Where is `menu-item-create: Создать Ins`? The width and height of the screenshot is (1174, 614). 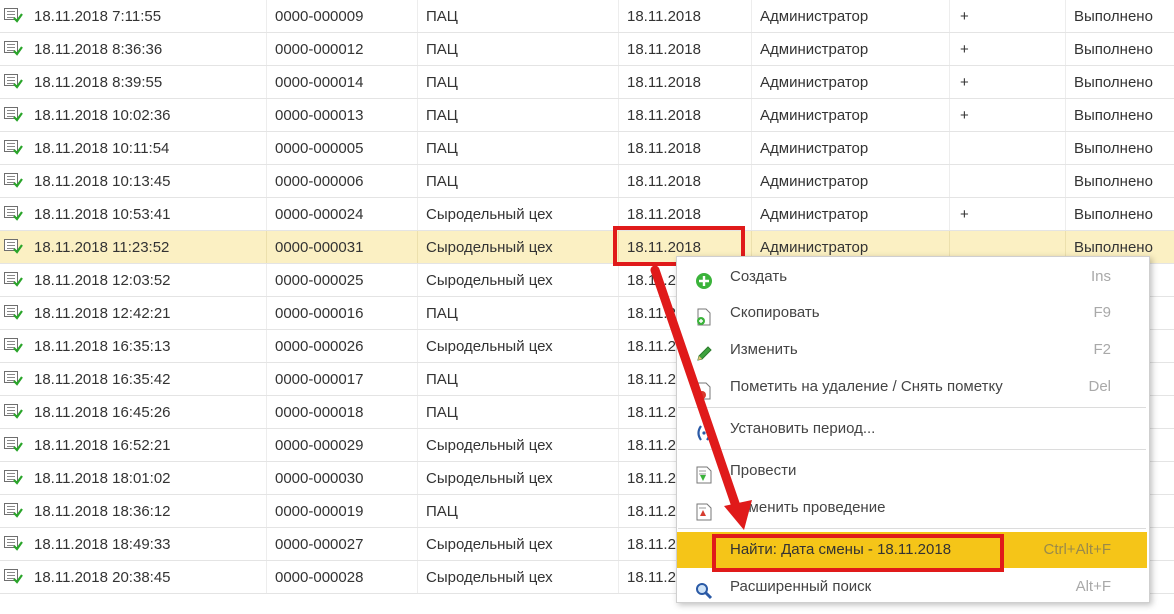
menu-item-create: Создать Ins is located at coordinates (912, 277).